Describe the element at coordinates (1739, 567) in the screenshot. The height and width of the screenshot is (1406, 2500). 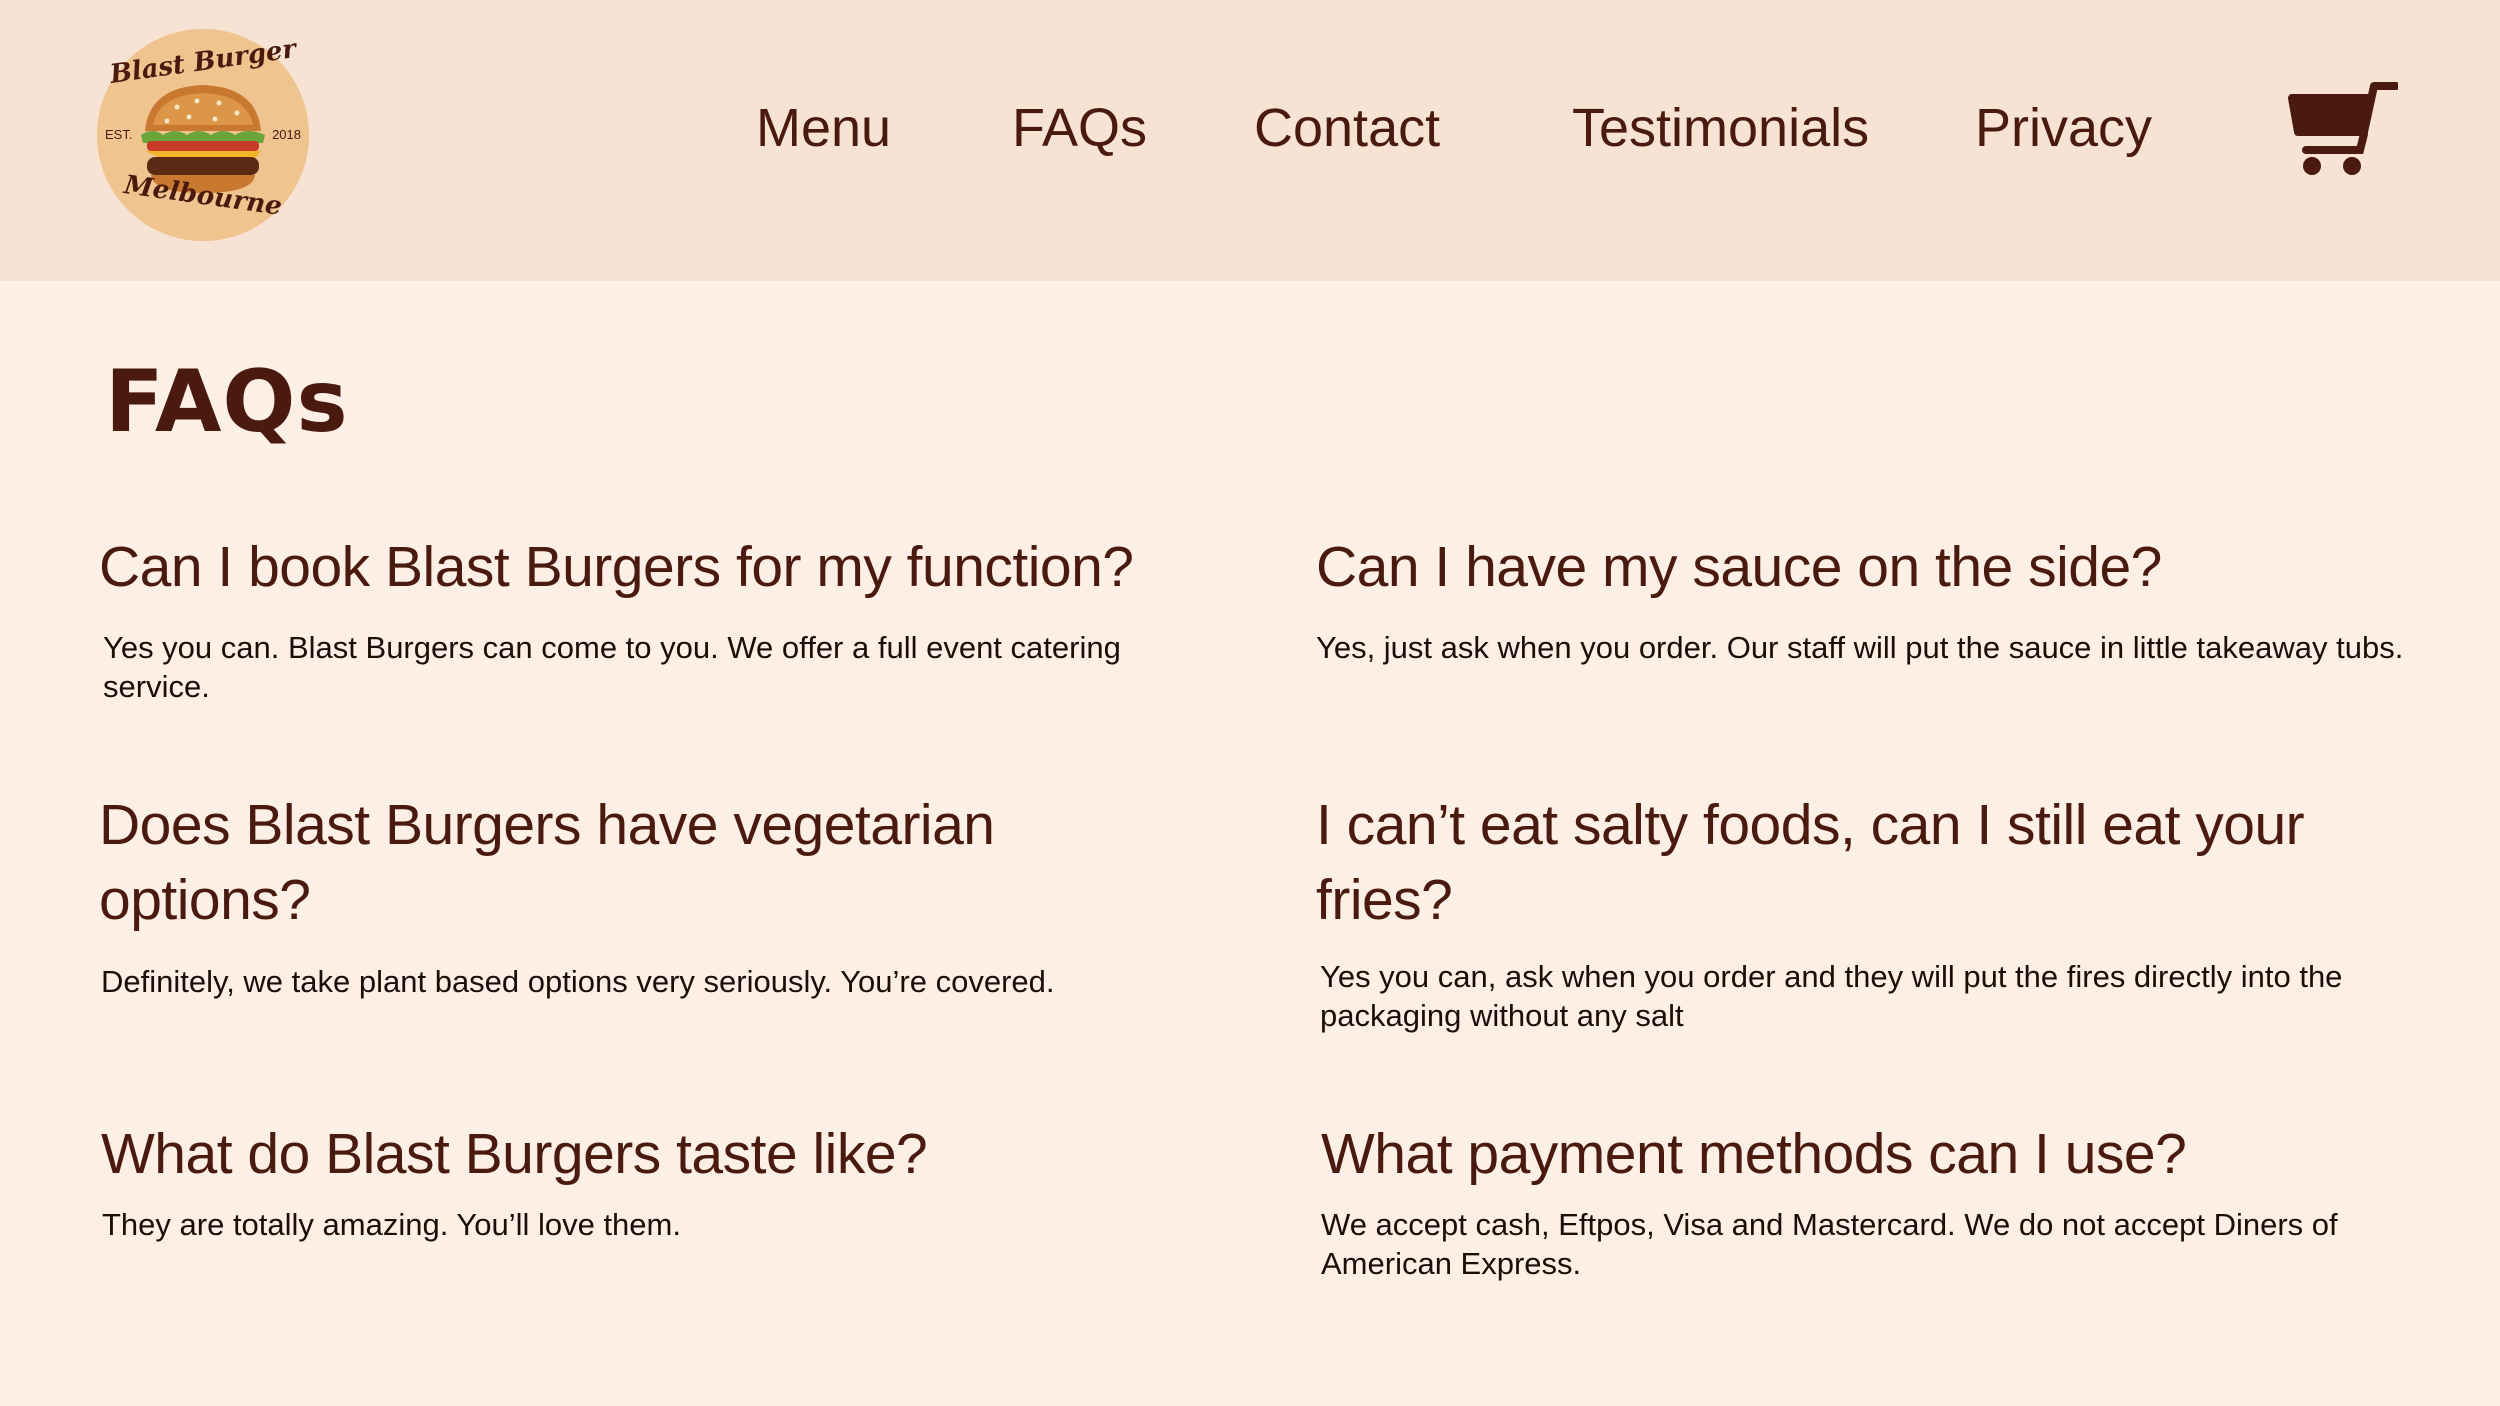
I see `faq-question: Can I have my sauce on the side?` at that location.